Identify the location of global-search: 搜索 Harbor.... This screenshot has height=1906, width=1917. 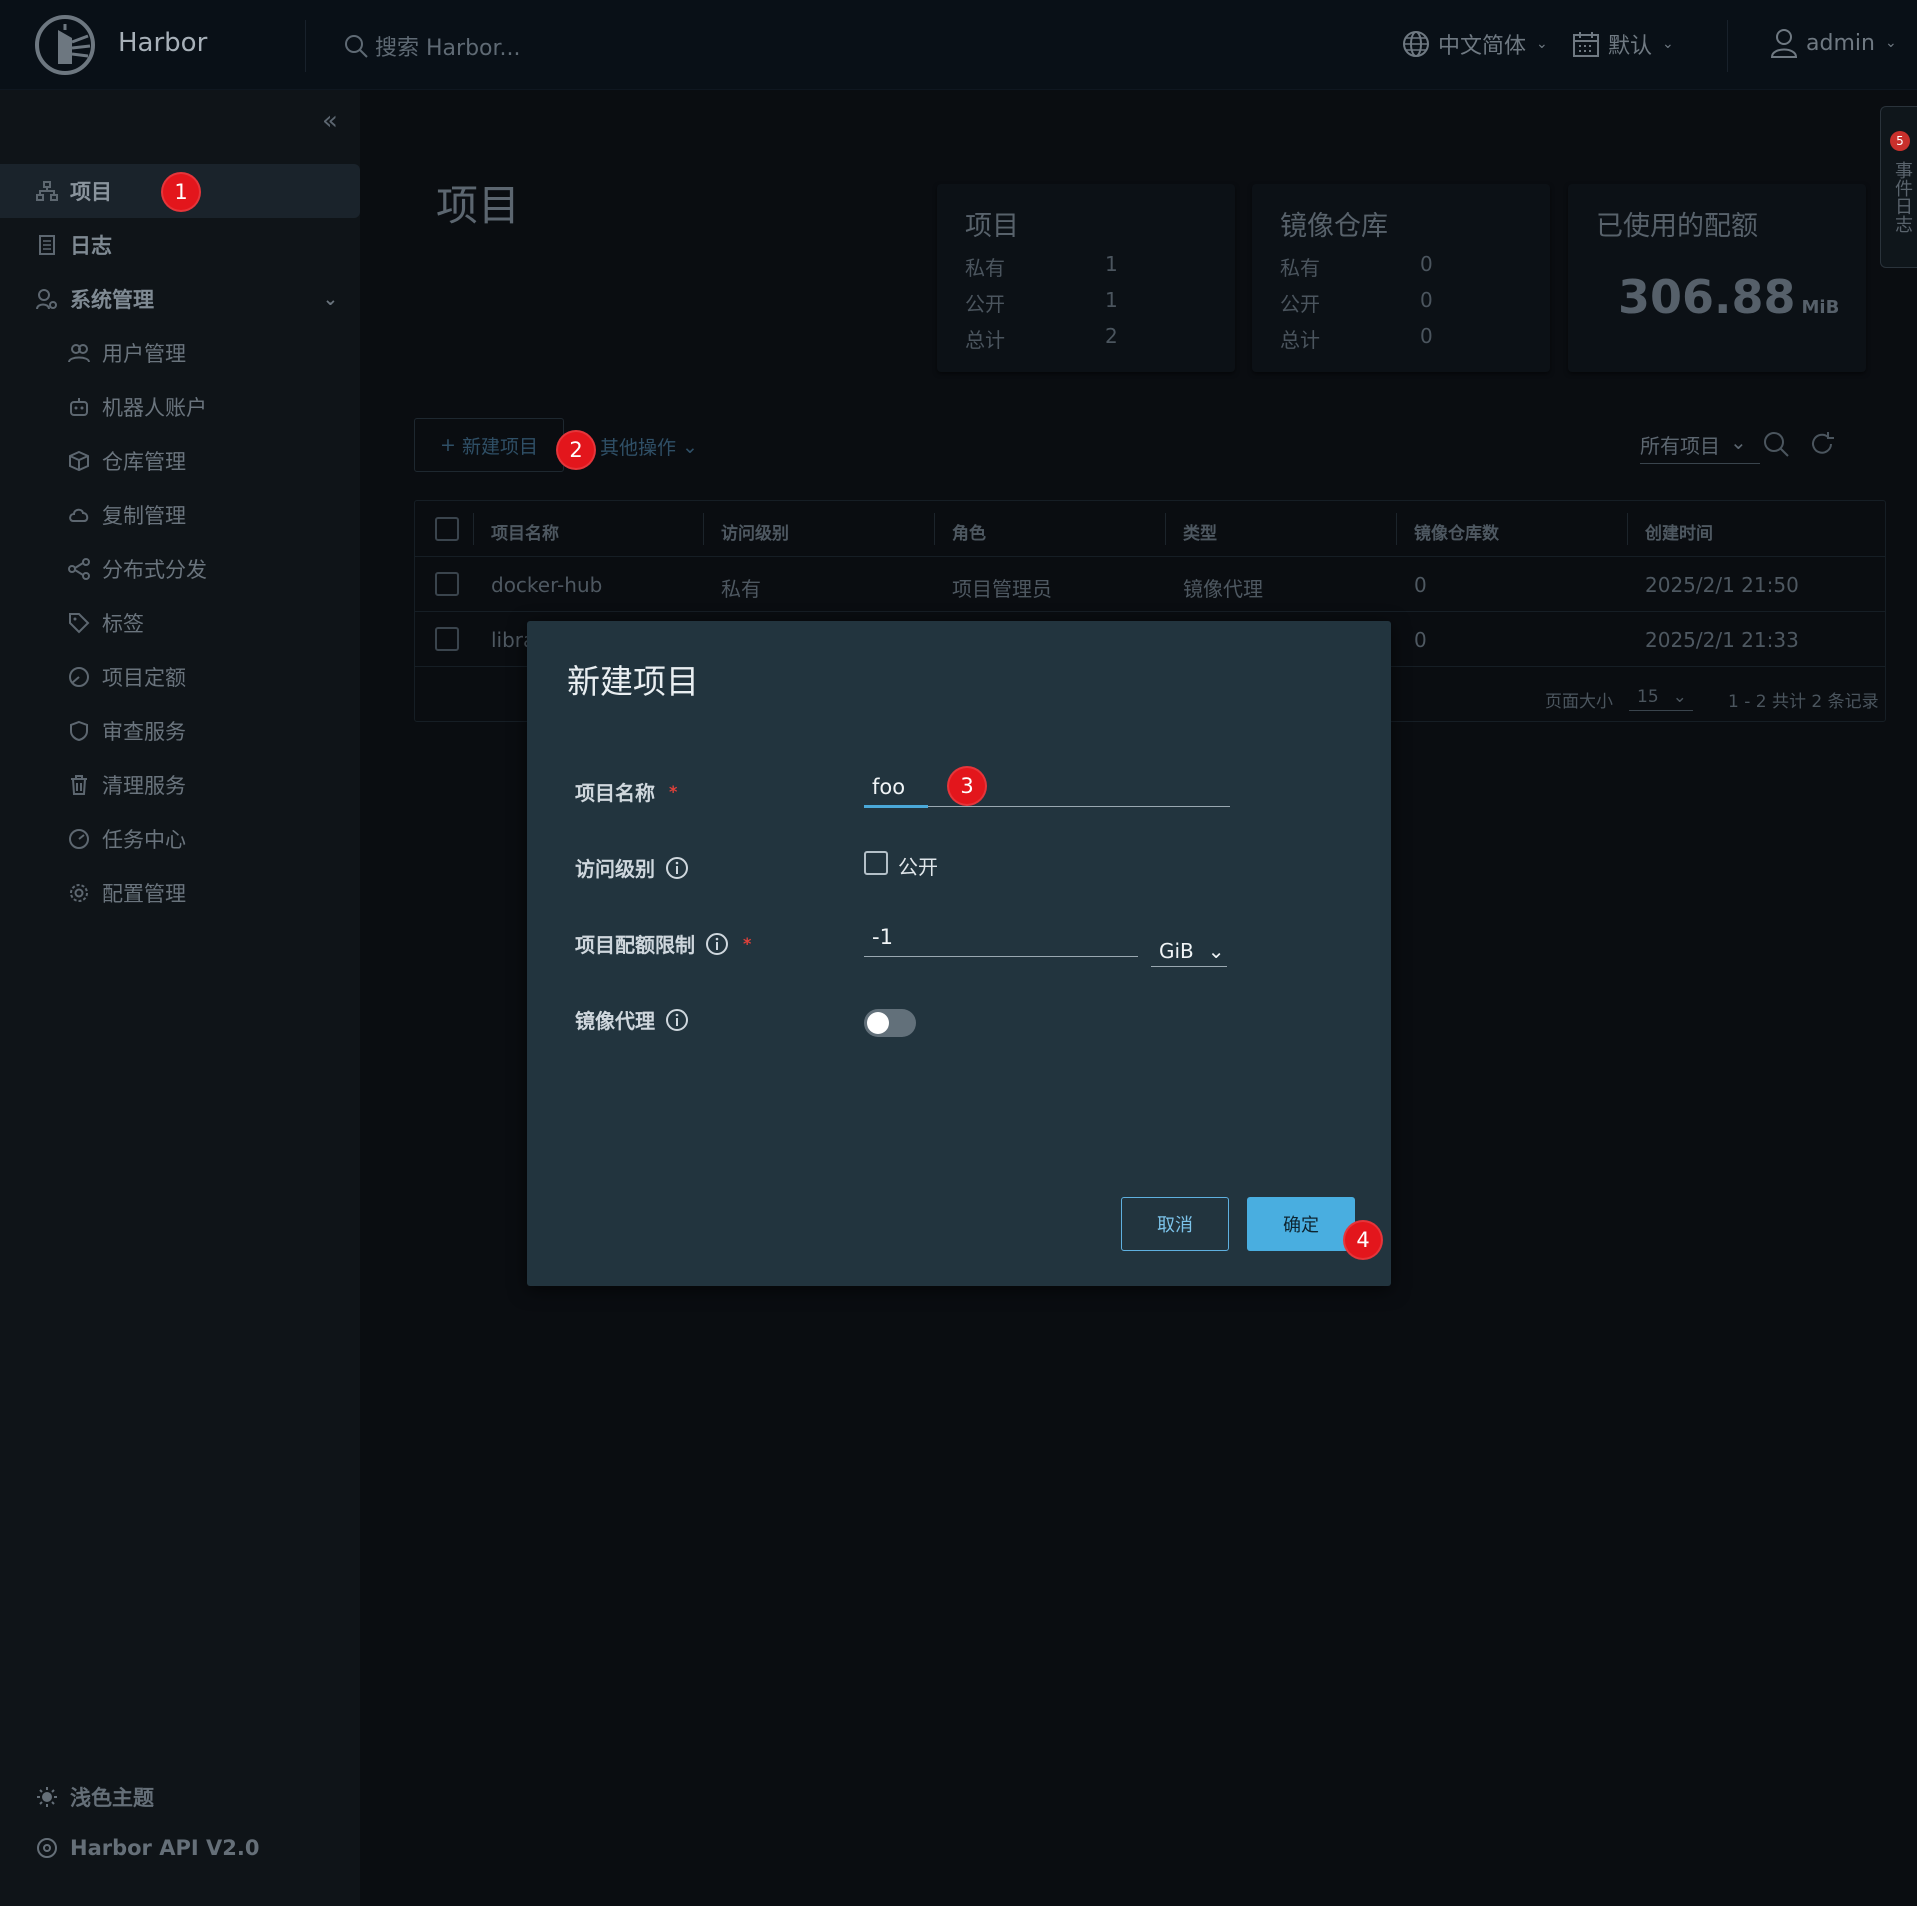
(432, 46).